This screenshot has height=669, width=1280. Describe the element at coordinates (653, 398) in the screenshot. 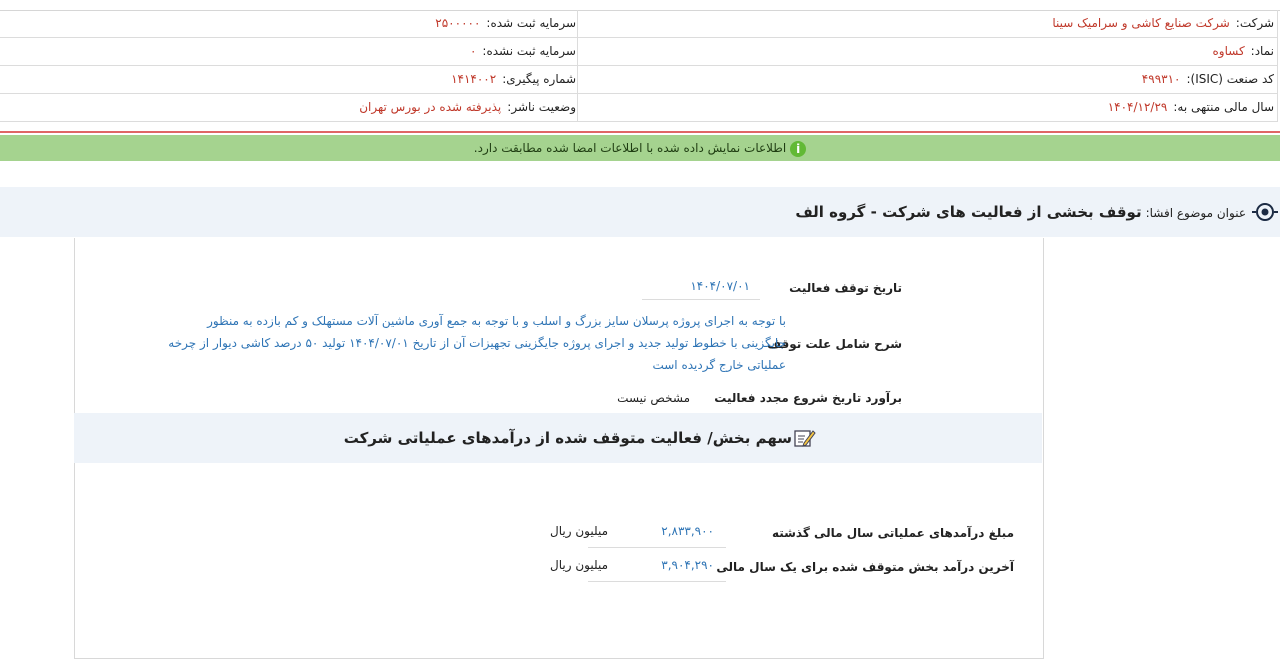

I see `restart-value: مشخص نیست` at that location.